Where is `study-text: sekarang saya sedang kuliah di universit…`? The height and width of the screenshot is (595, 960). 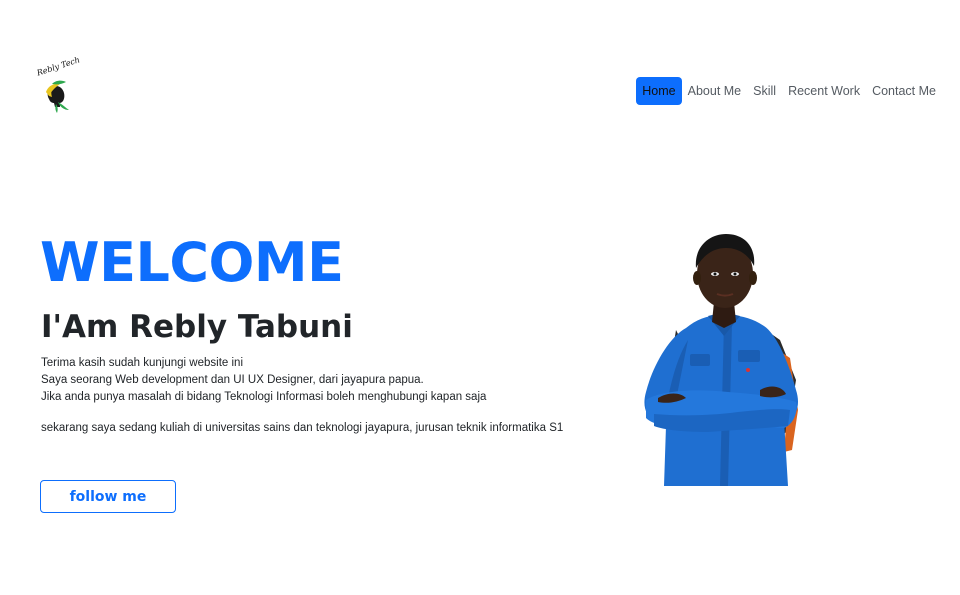 study-text: sekarang saya sedang kuliah di universit… is located at coordinates (302, 428).